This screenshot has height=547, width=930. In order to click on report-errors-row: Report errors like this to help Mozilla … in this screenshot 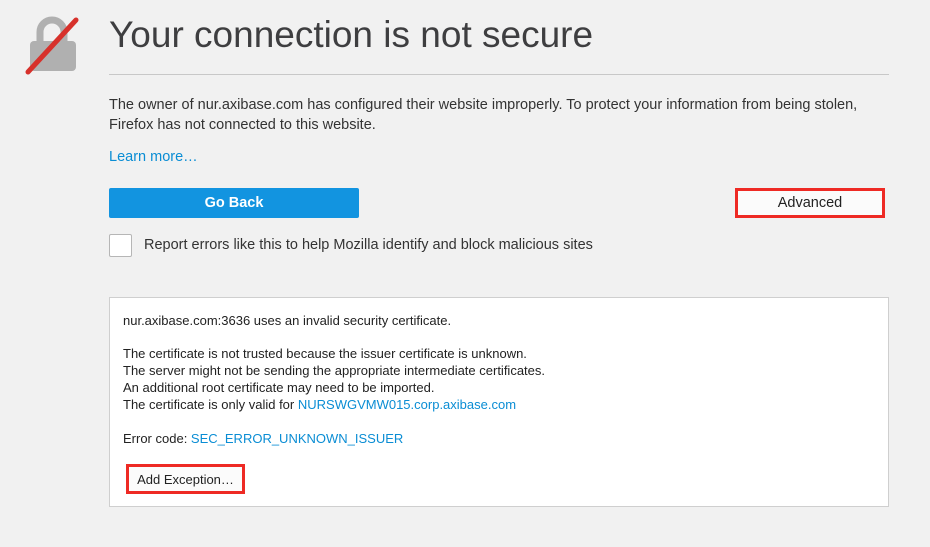, I will do `click(351, 245)`.